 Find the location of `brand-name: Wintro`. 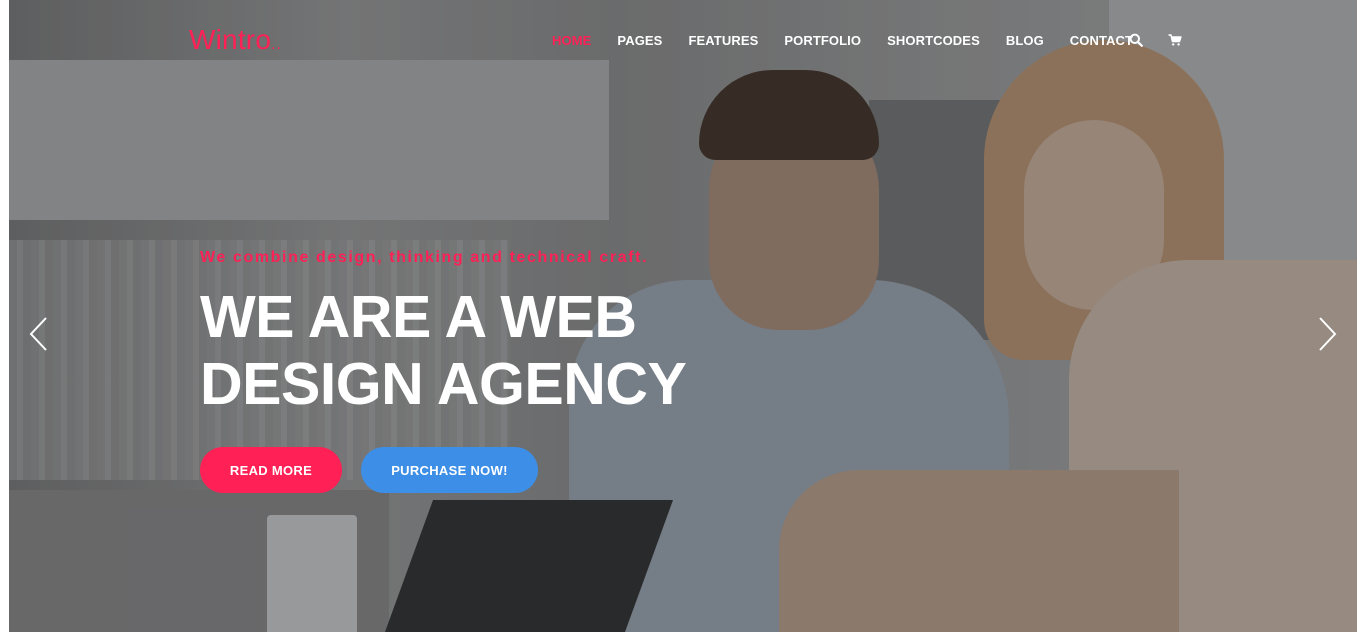

brand-name: Wintro is located at coordinates (230, 39).